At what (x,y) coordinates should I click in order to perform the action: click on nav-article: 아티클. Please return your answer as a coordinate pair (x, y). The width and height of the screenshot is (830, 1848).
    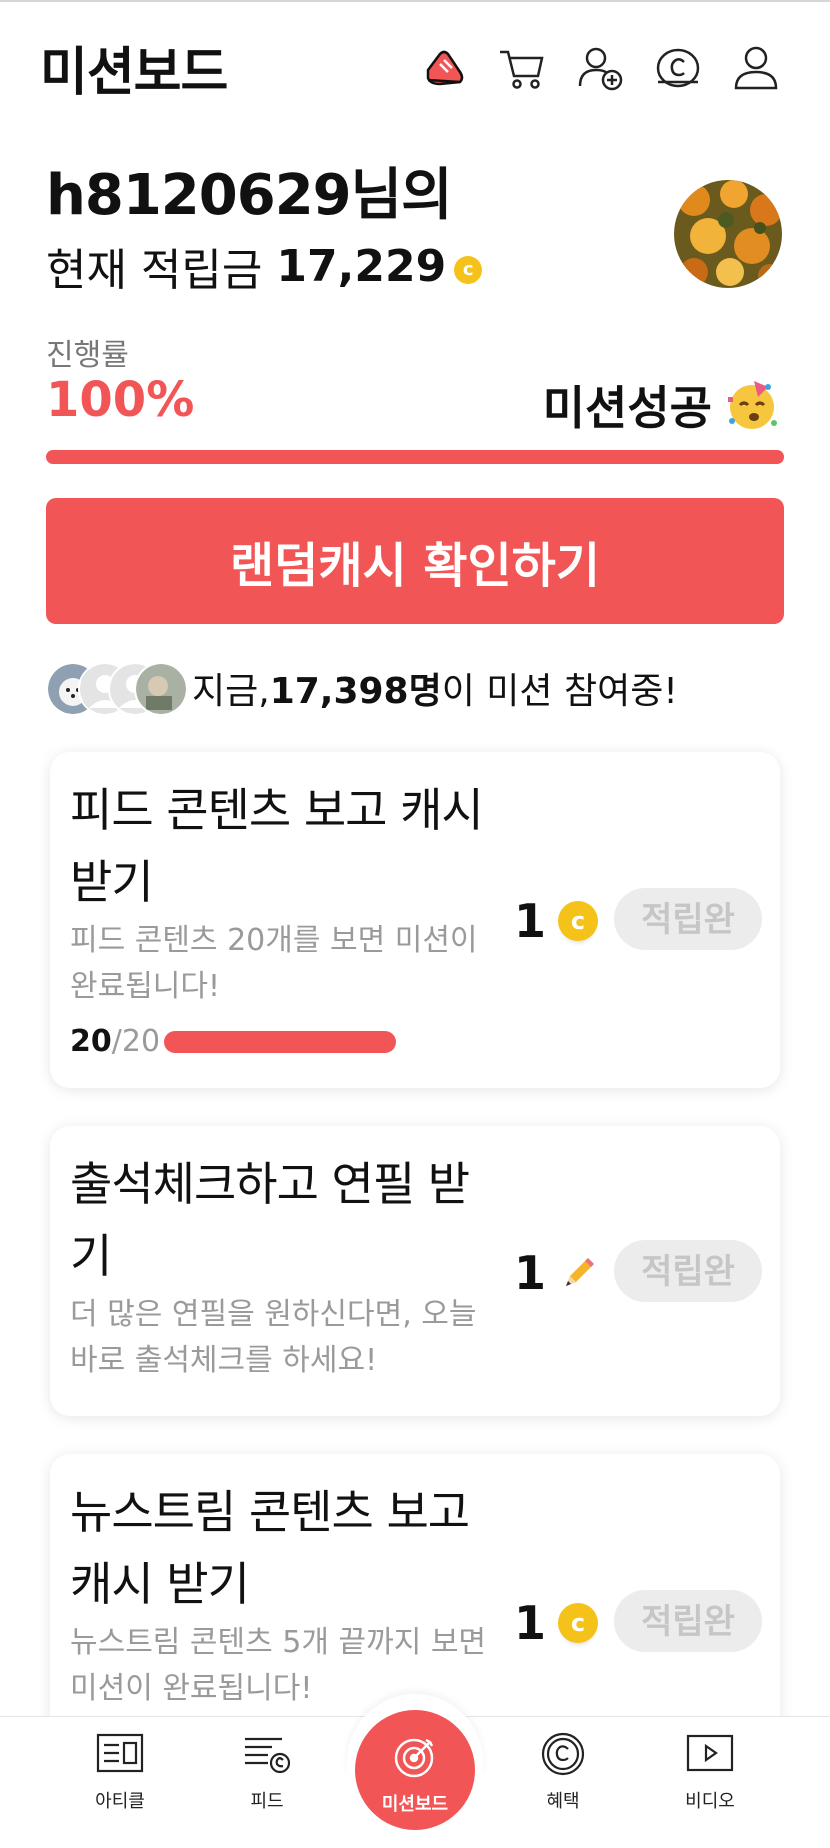
    Looking at the image, I should click on (120, 1772).